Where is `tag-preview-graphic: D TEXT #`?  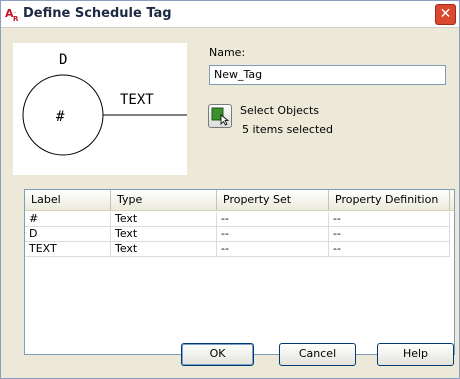
tag-preview-graphic: D TEXT # is located at coordinates (104, 104).